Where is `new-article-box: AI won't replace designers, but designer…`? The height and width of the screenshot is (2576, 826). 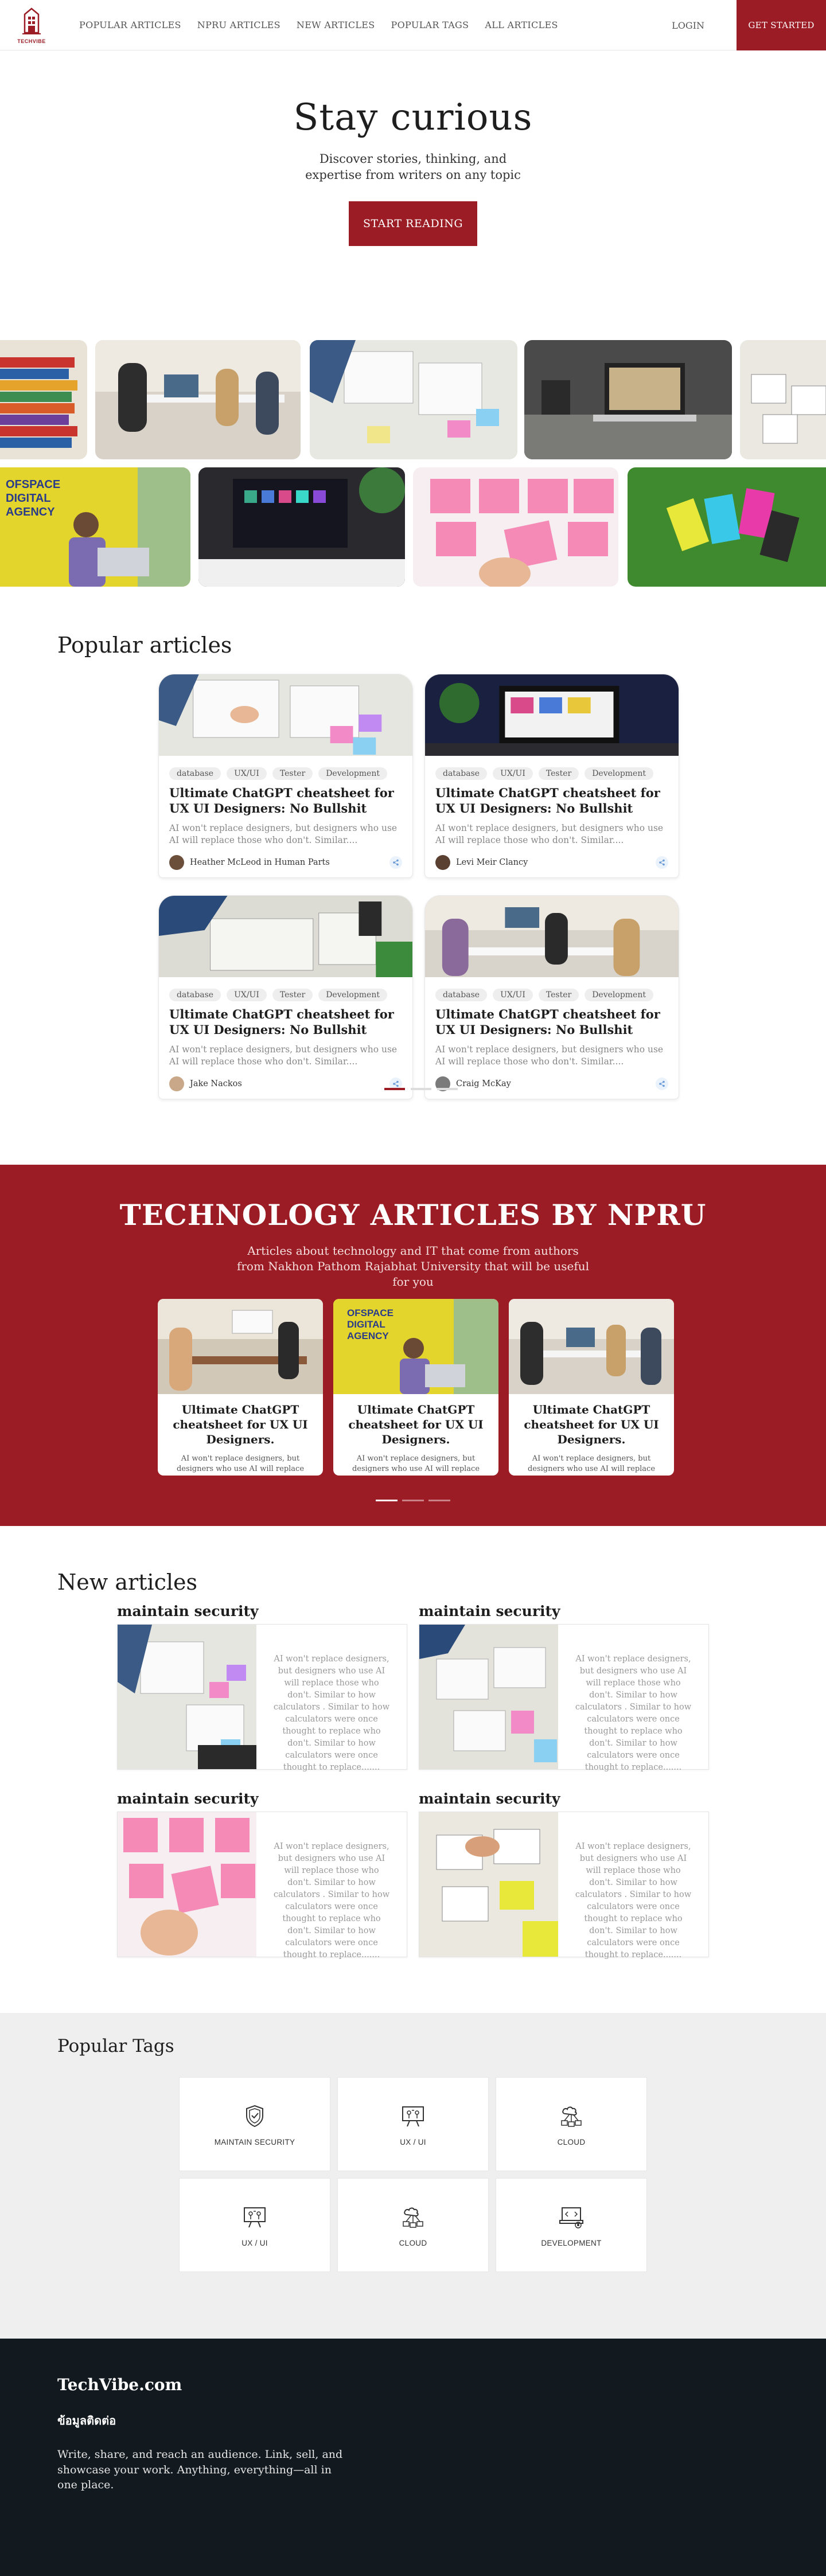 new-article-box: AI won't replace designers, but designer… is located at coordinates (262, 1886).